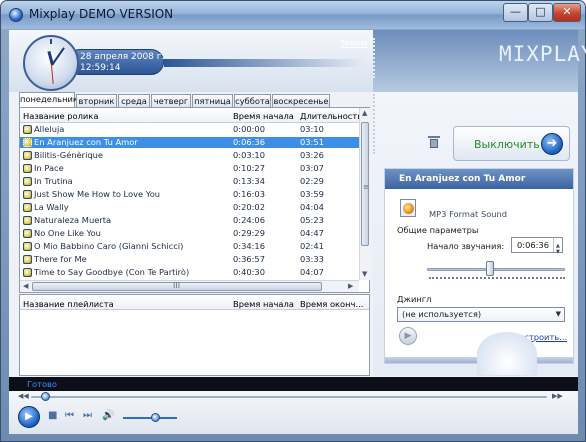 The height and width of the screenshot is (442, 586). I want to click on stop-icon: ■, so click(52, 415).